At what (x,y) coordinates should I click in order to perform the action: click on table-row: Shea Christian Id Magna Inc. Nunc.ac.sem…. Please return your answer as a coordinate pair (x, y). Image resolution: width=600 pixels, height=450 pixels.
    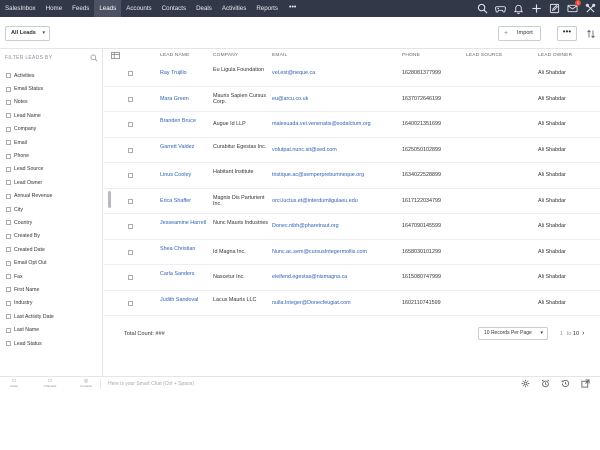
    Looking at the image, I should click on (352, 252).